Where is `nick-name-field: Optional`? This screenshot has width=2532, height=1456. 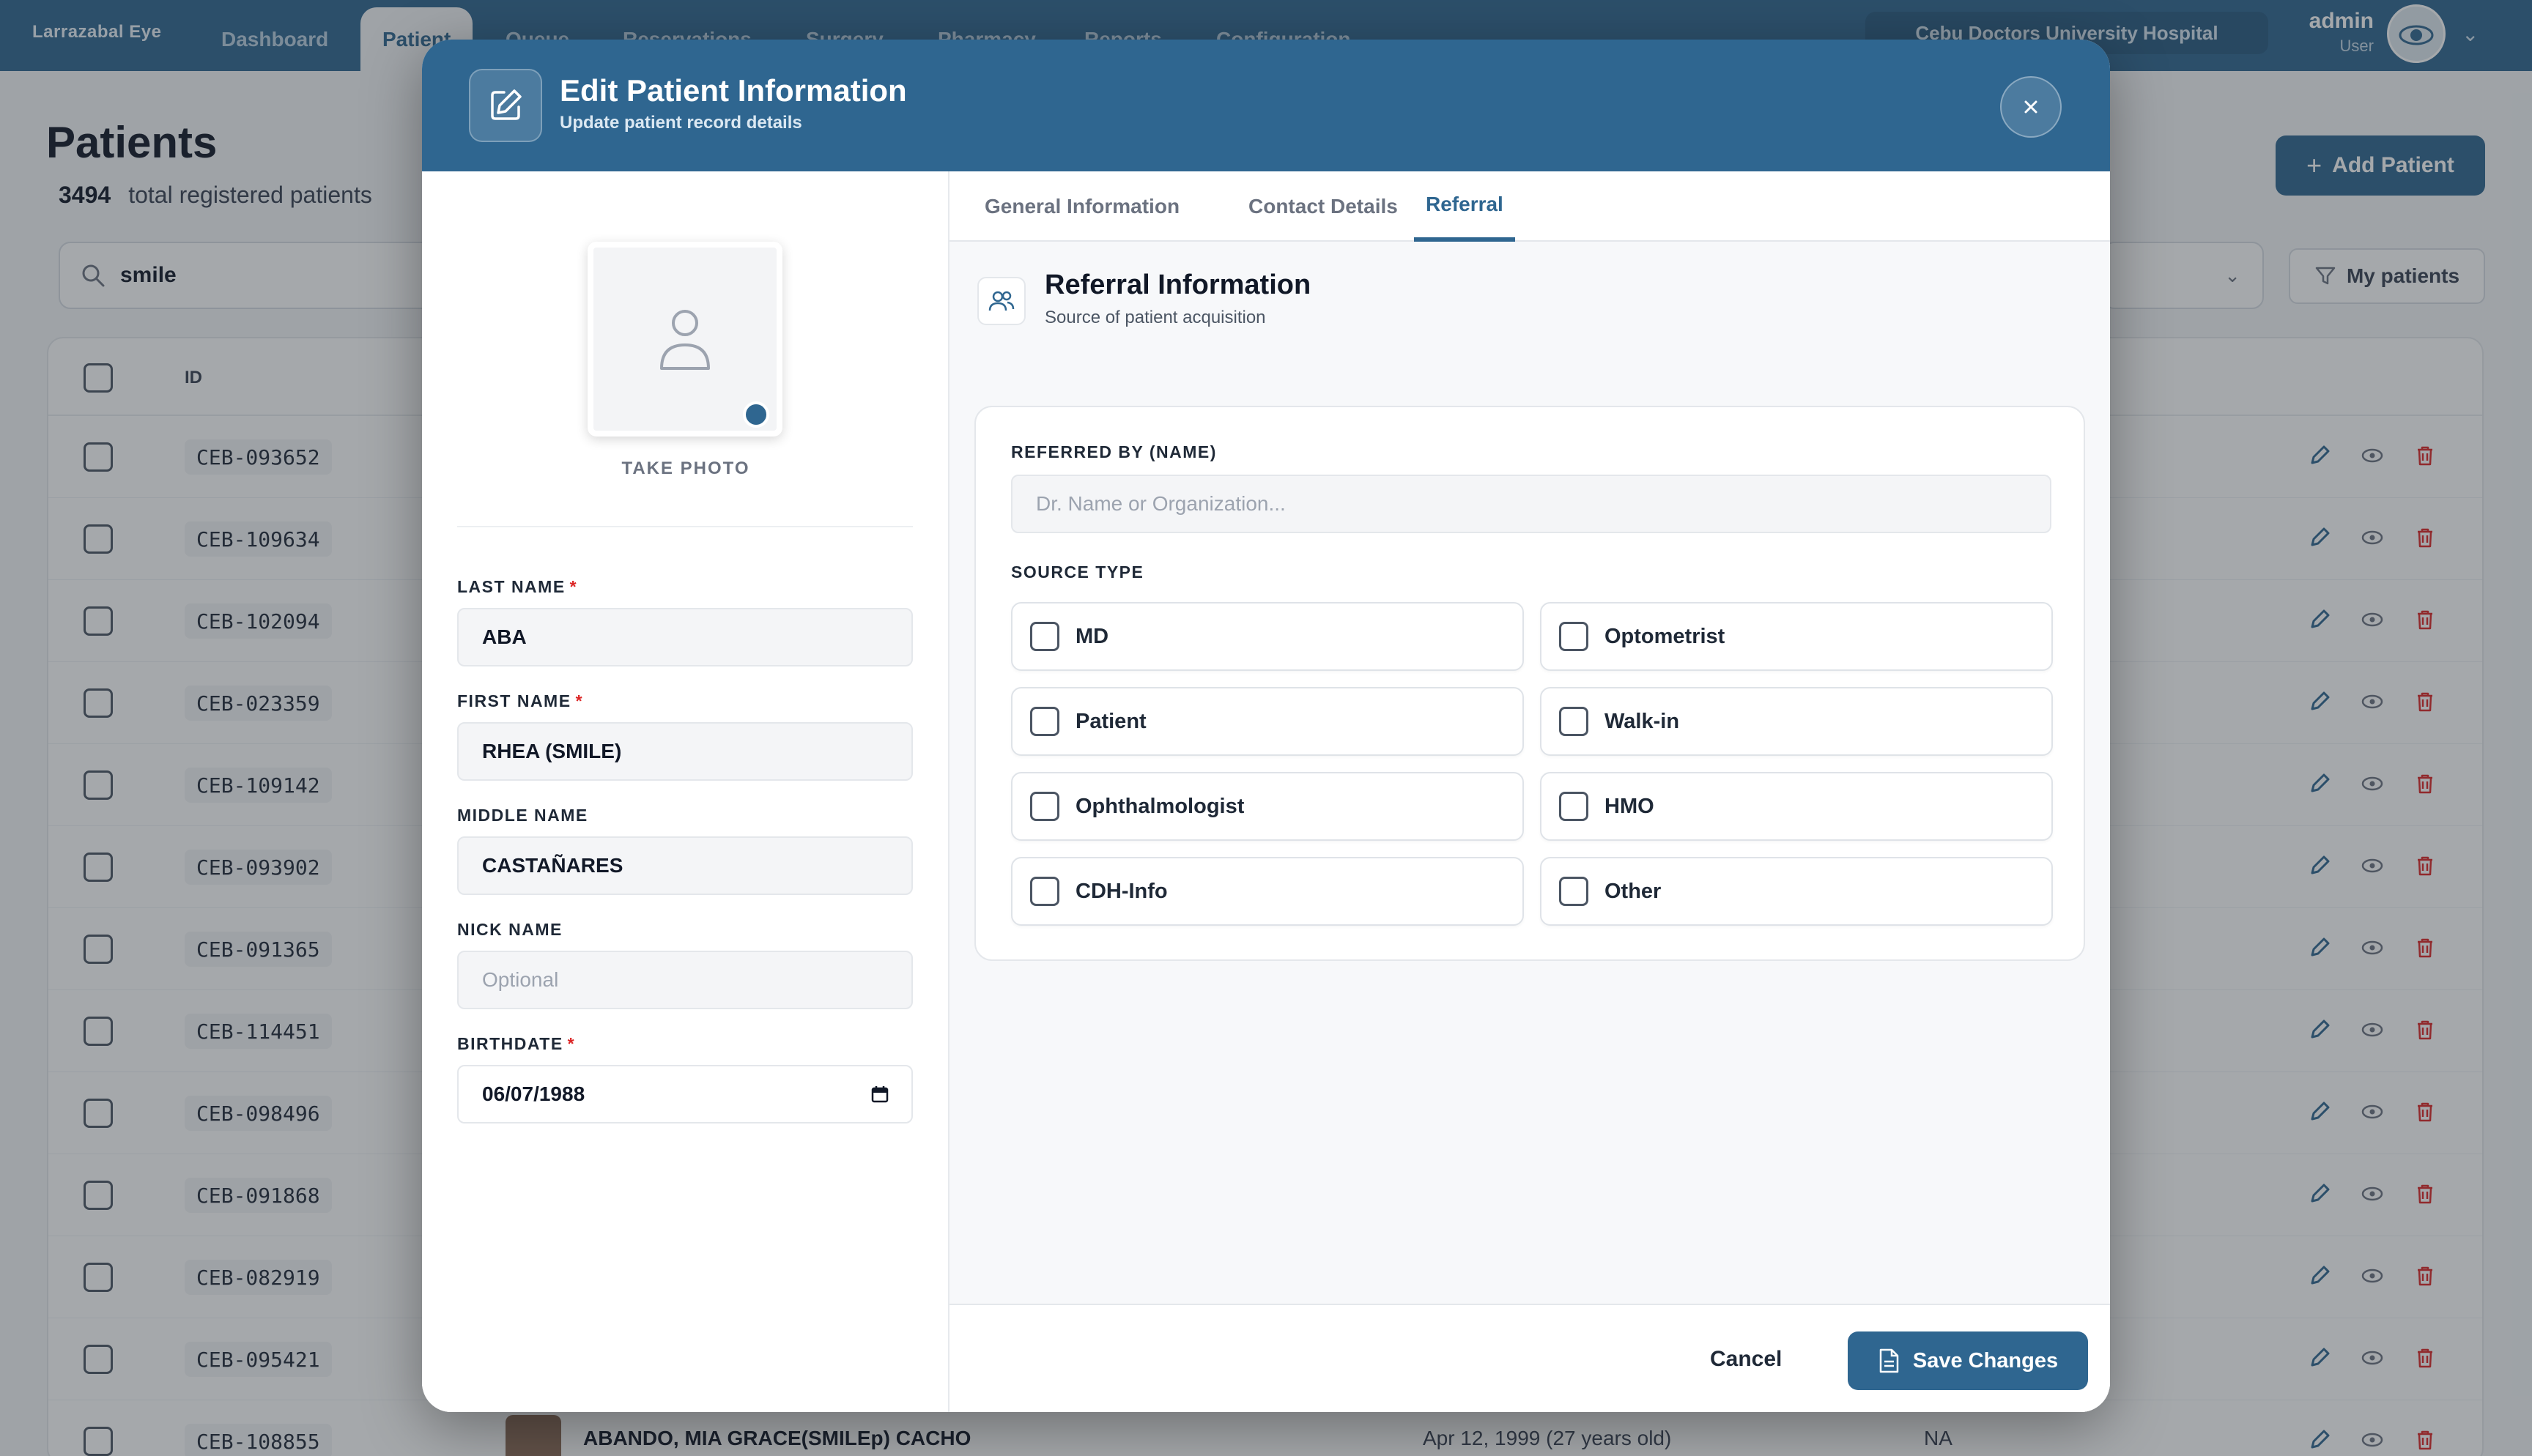 nick-name-field: Optional is located at coordinates (685, 980).